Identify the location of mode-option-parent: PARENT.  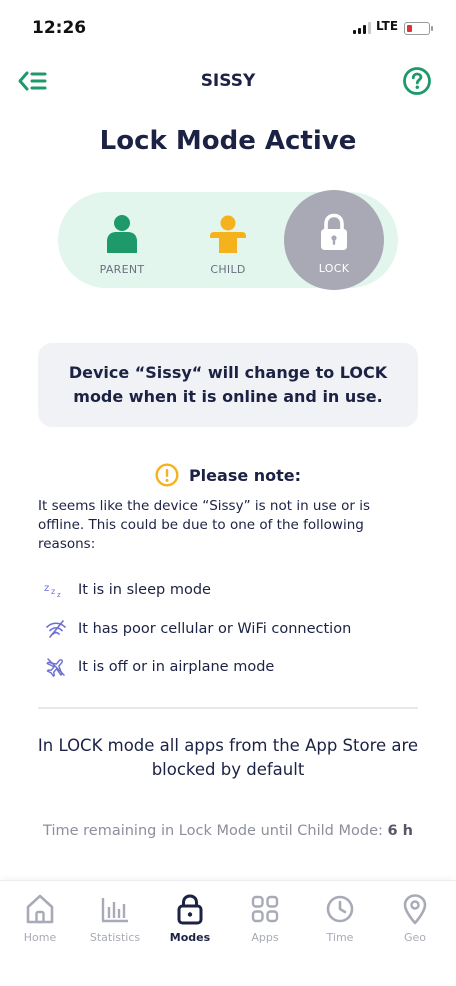
(122, 240).